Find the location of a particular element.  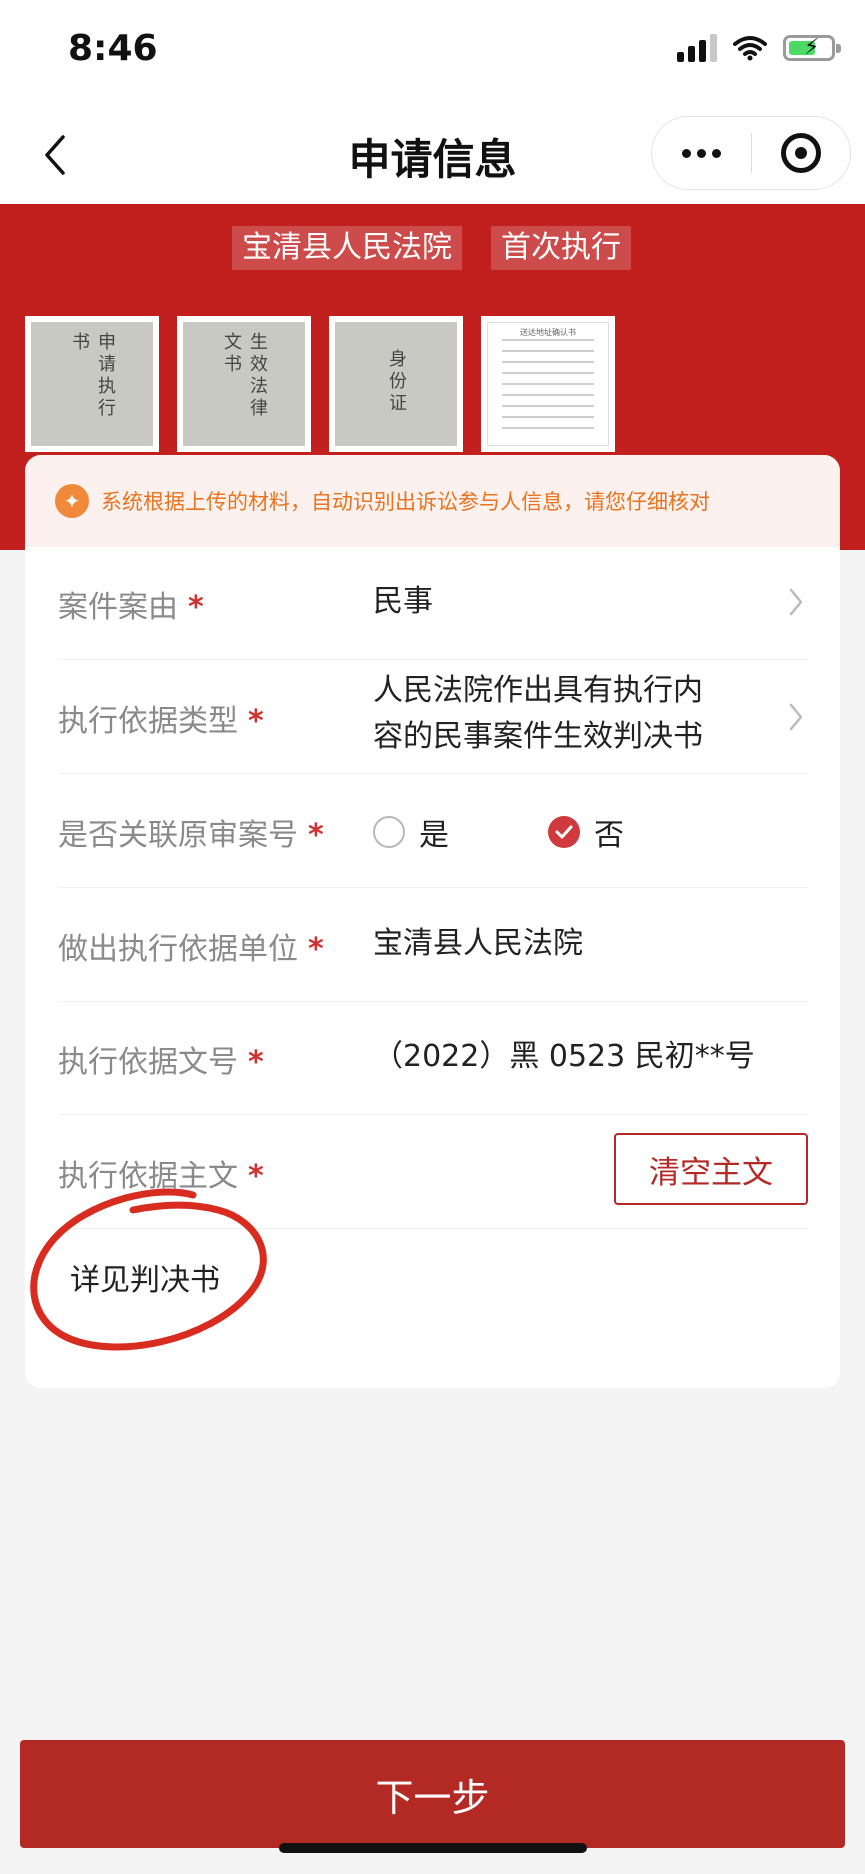

radio-yes: 是 is located at coordinates (411, 832).